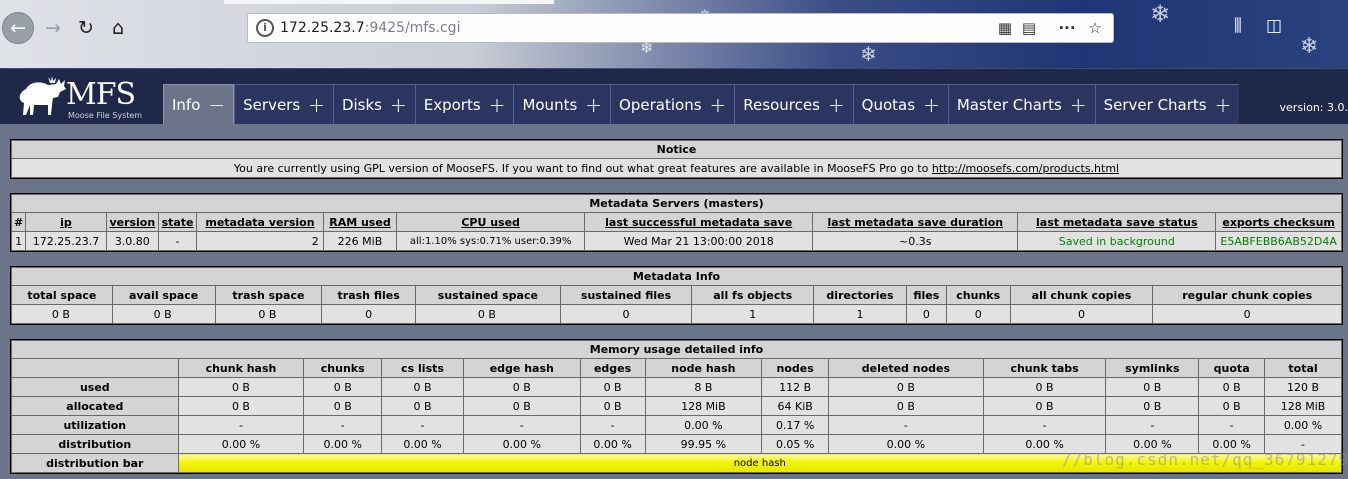 The height and width of the screenshot is (479, 1348). I want to click on tab-disks: Disks +, so click(373, 104).